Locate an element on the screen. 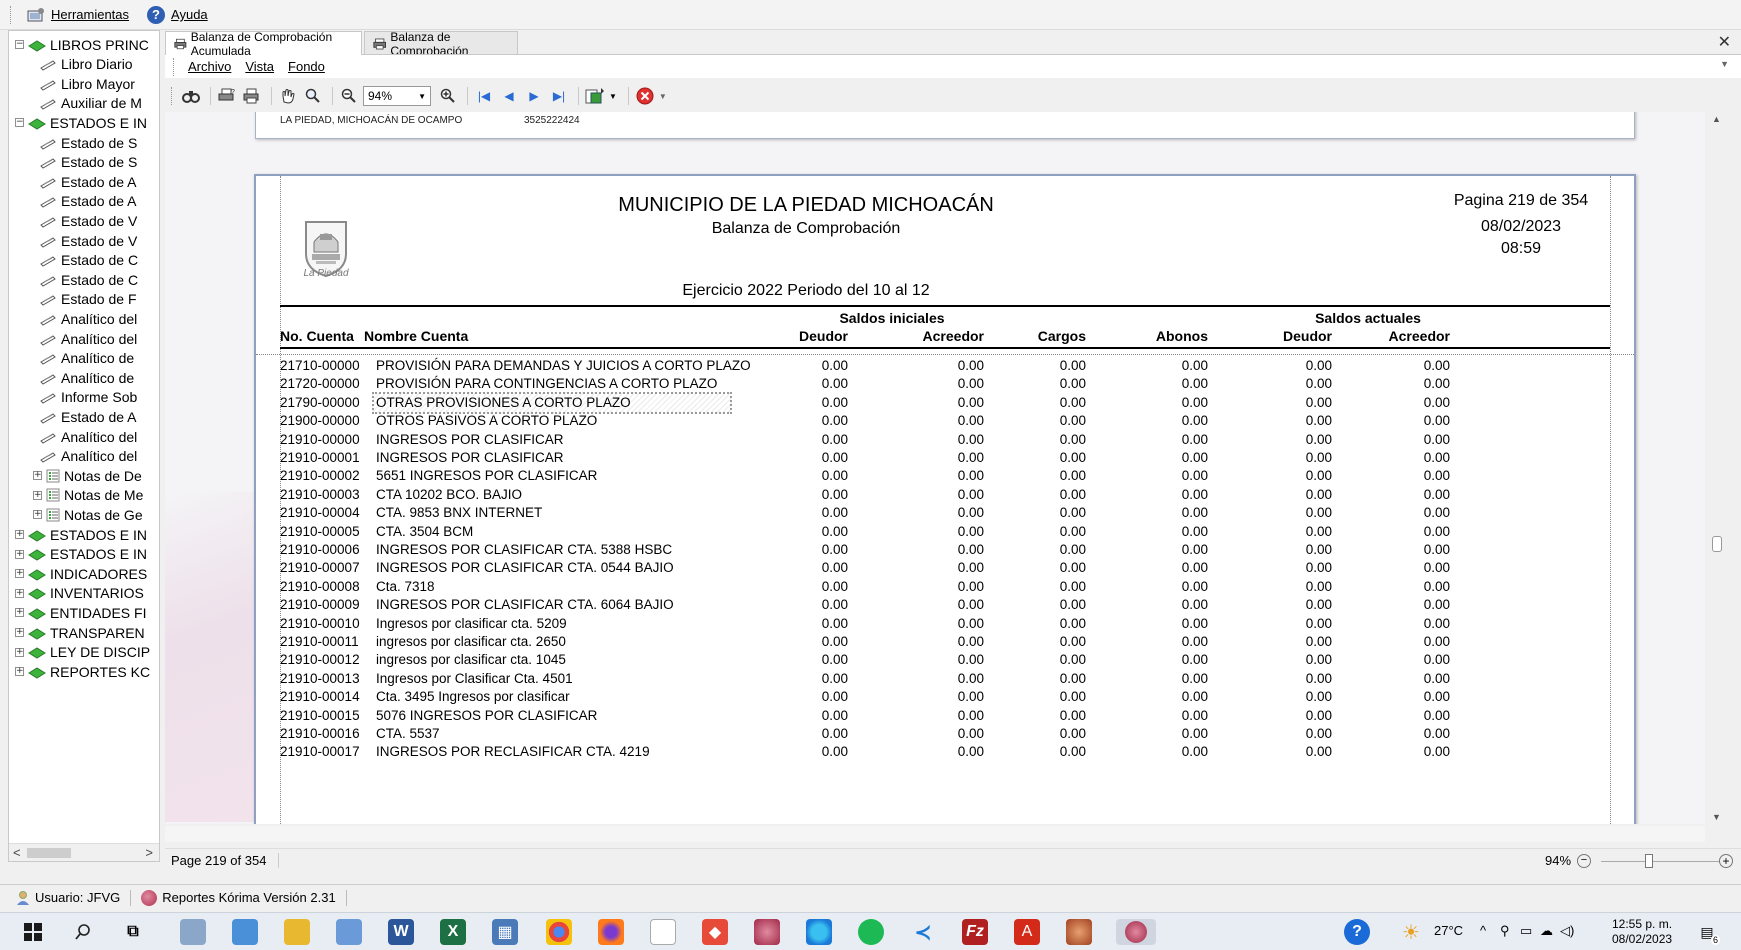  excel-icon: X is located at coordinates (453, 932).